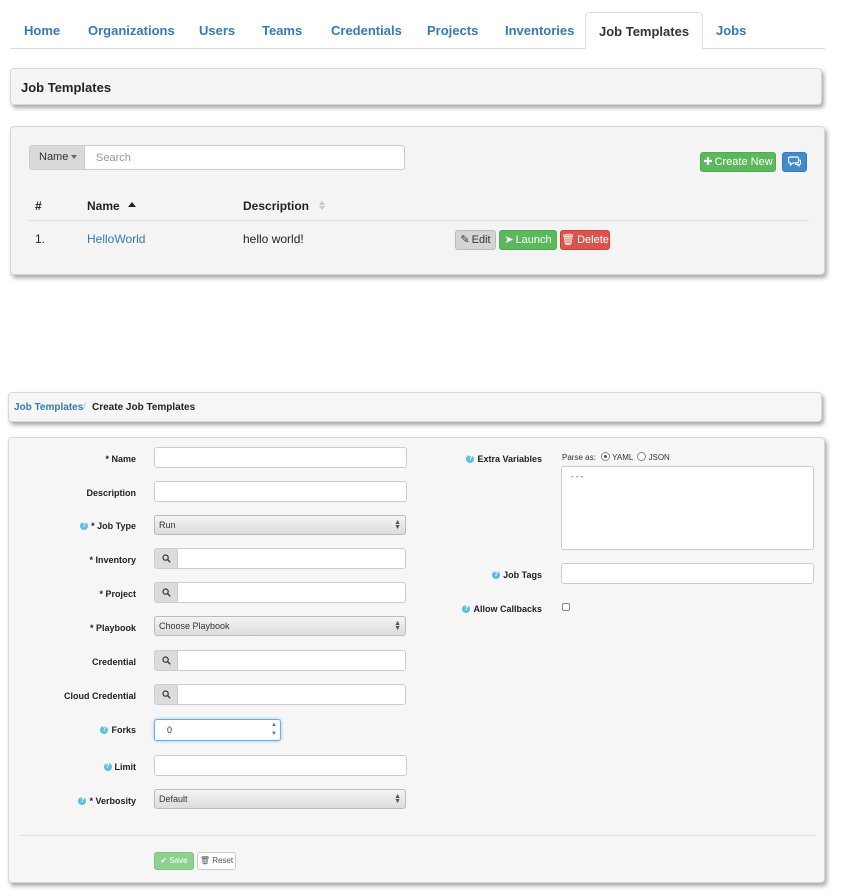 This screenshot has height=894, width=841. Describe the element at coordinates (465, 240) in the screenshot. I see `edit-icon: ✎` at that location.